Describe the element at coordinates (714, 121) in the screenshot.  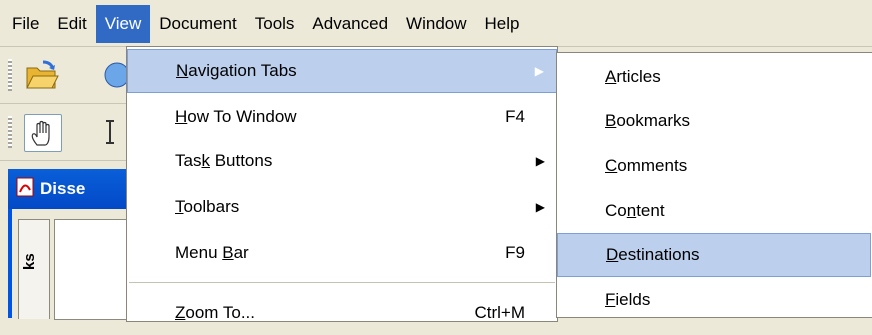
I see `submenu-item-bookmarks: Bookmarks` at that location.